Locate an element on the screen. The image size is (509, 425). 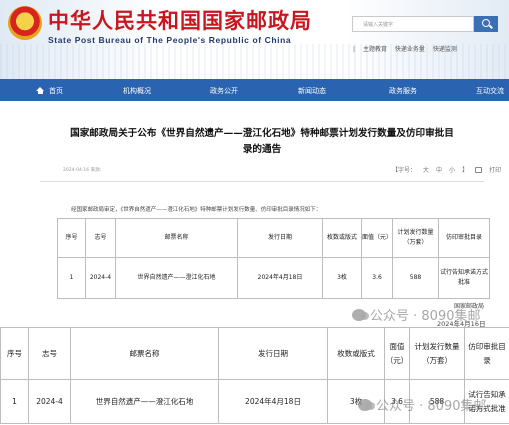
font-small-button: 小 is located at coordinates (452, 170).